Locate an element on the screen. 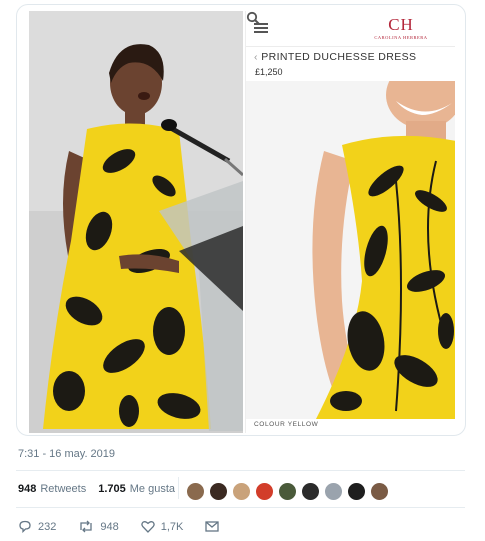 The width and height of the screenshot is (485, 541). shop-header: CH CAROLINA HERRERA is located at coordinates (350, 29).